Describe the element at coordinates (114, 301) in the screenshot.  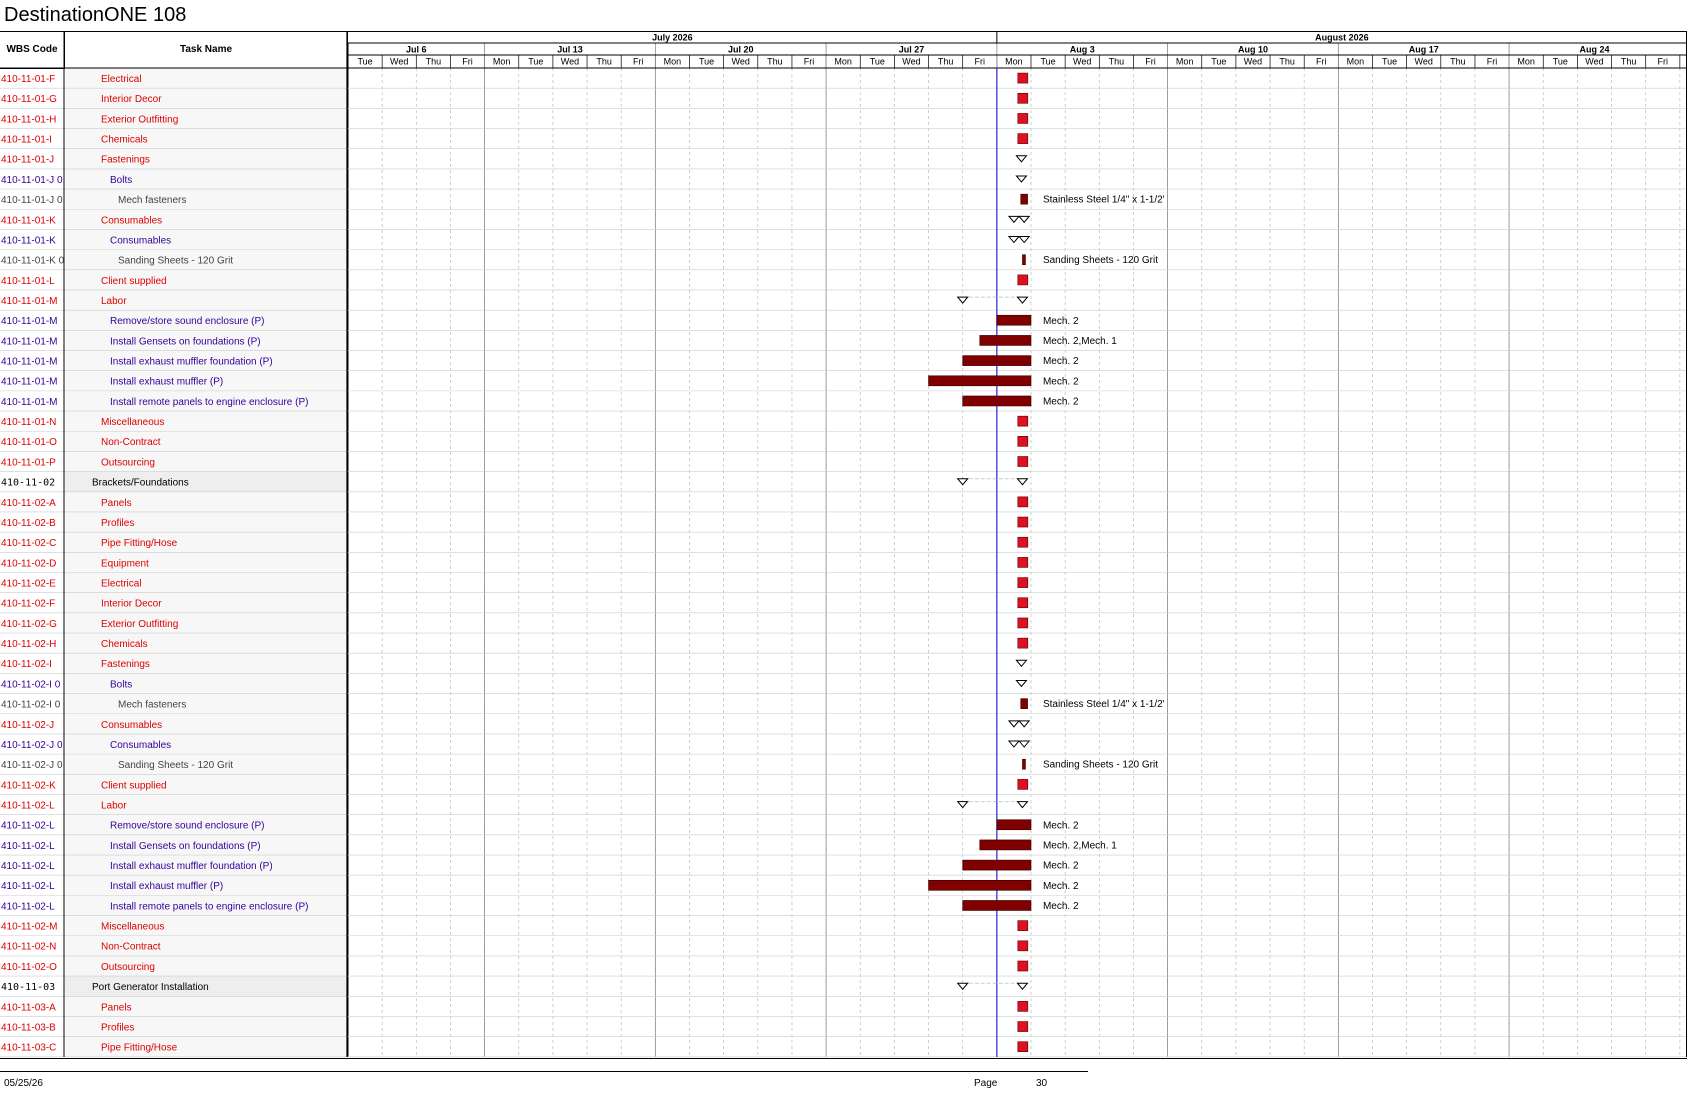
I see `task-name-cell: Labor` at that location.